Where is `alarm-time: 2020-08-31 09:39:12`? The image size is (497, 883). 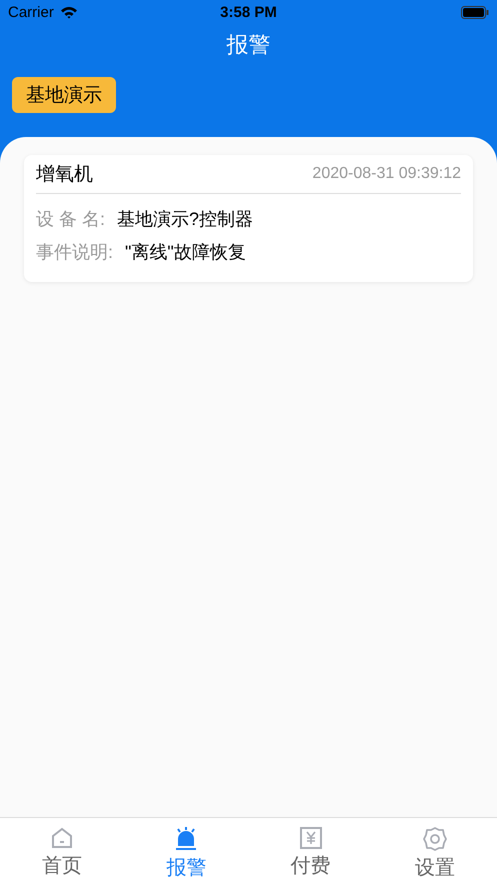 alarm-time: 2020-08-31 09:39:12 is located at coordinates (386, 174).